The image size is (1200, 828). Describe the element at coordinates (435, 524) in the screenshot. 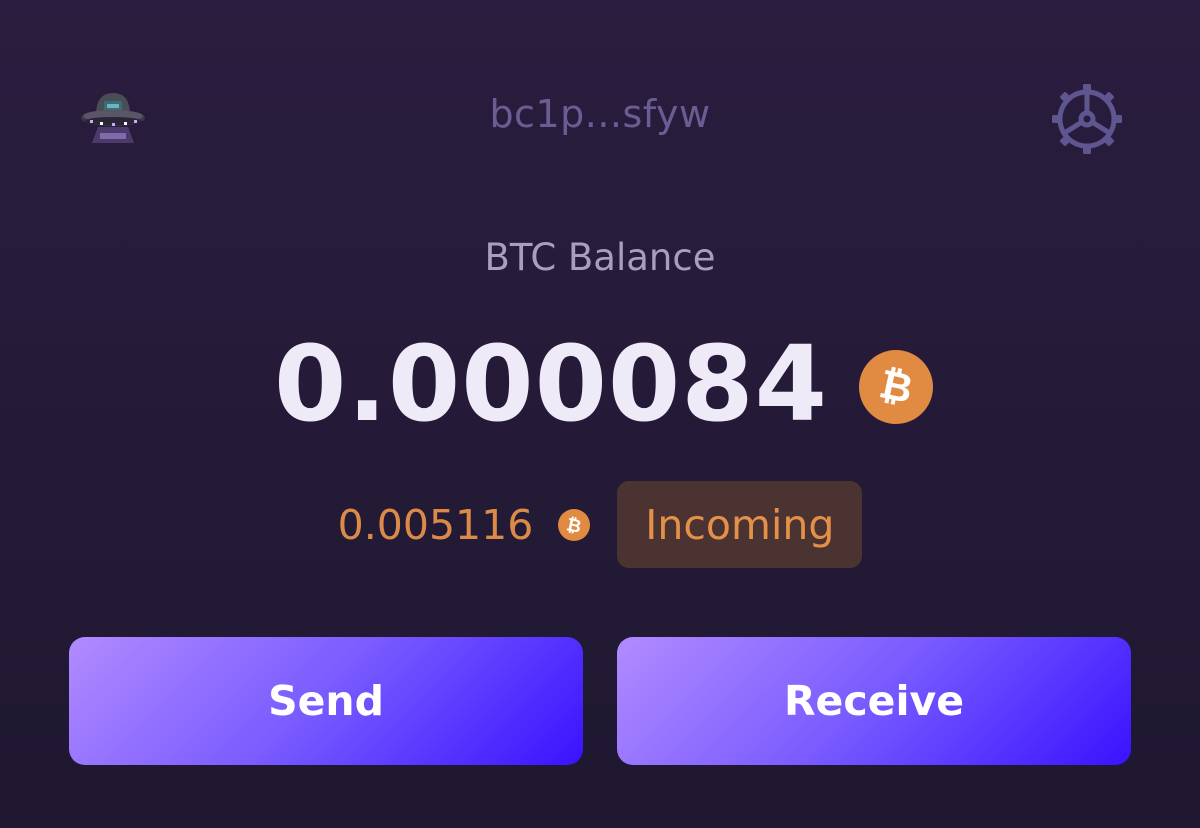

I see `incoming-value: 0.005116` at that location.